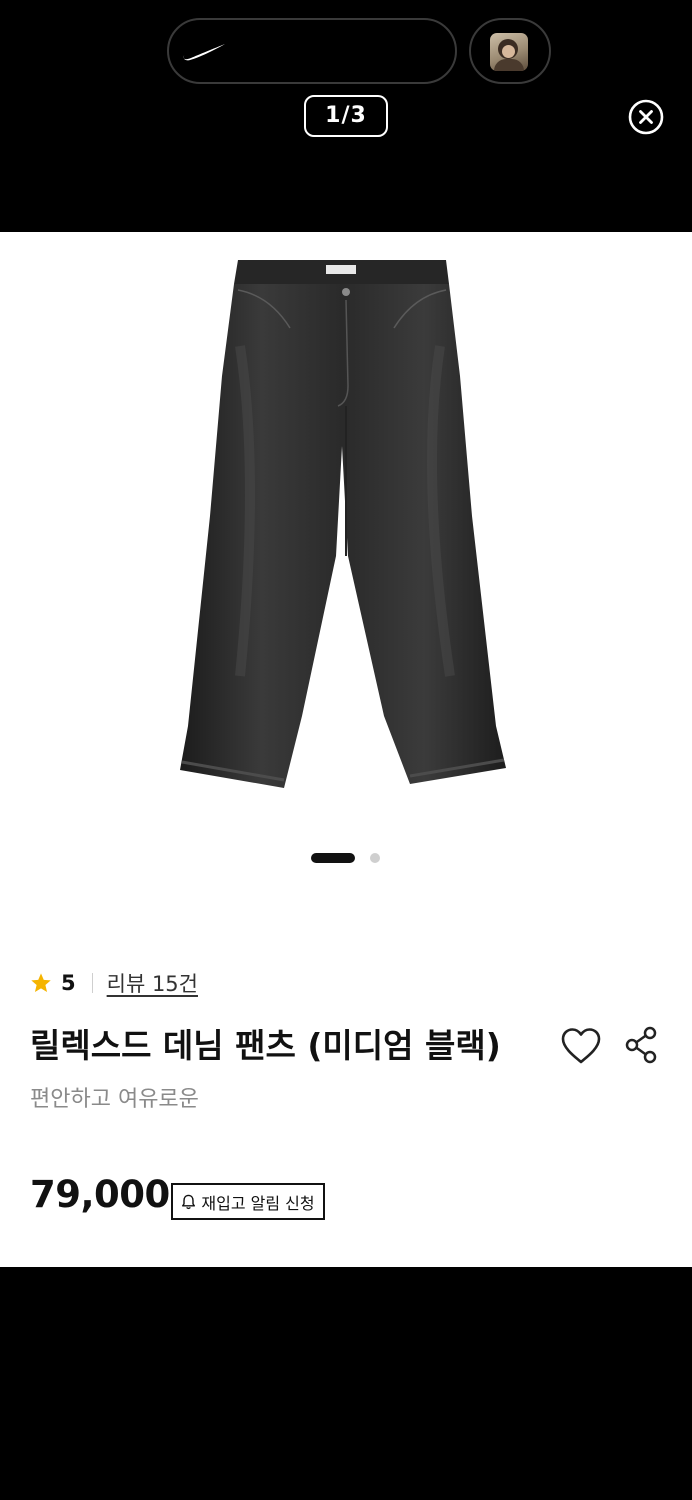  Describe the element at coordinates (189, 1201) in the screenshot. I see `bell-icon` at that location.